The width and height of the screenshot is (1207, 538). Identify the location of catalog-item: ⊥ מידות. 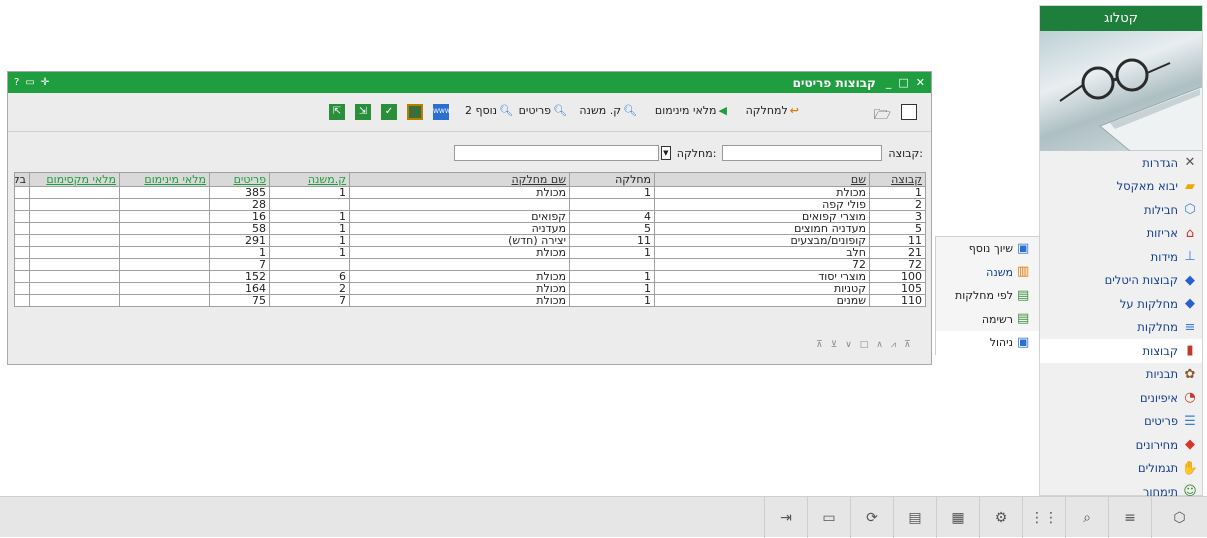
(1121, 257).